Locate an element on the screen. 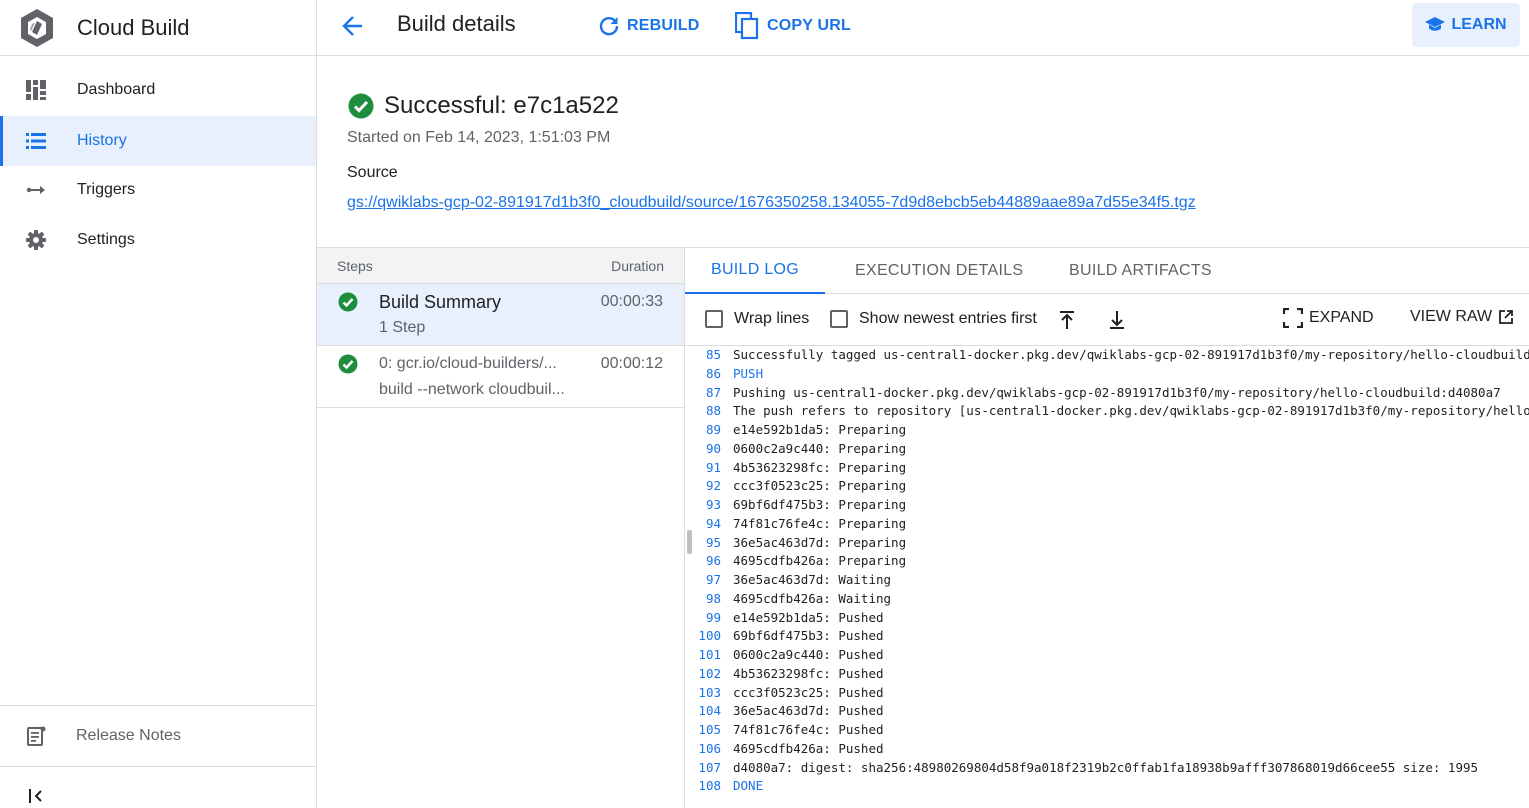 The image size is (1529, 808). copy-url-button: COPY URL is located at coordinates (793, 26).